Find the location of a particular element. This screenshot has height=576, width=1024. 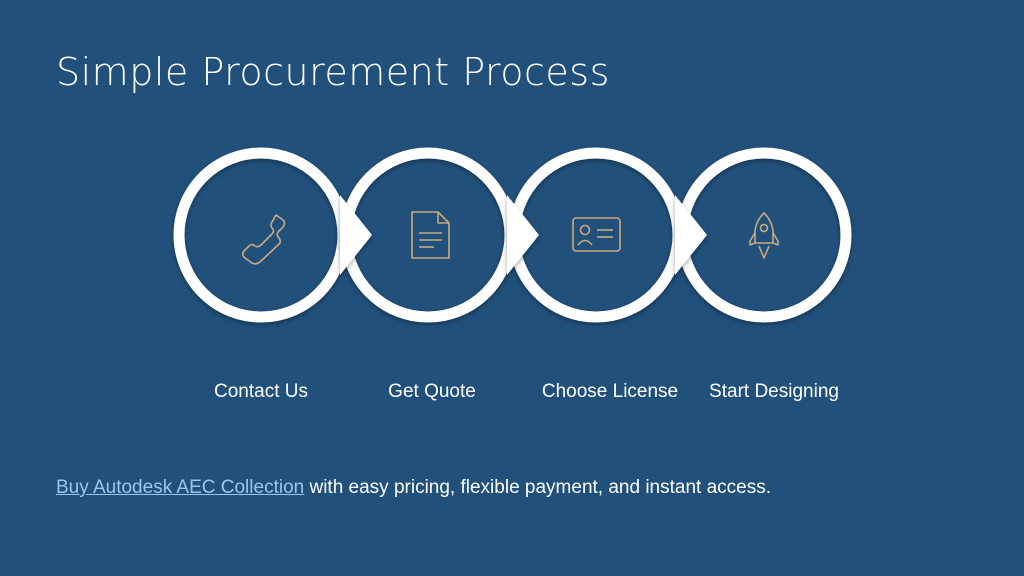

phone-icon is located at coordinates (263, 239).